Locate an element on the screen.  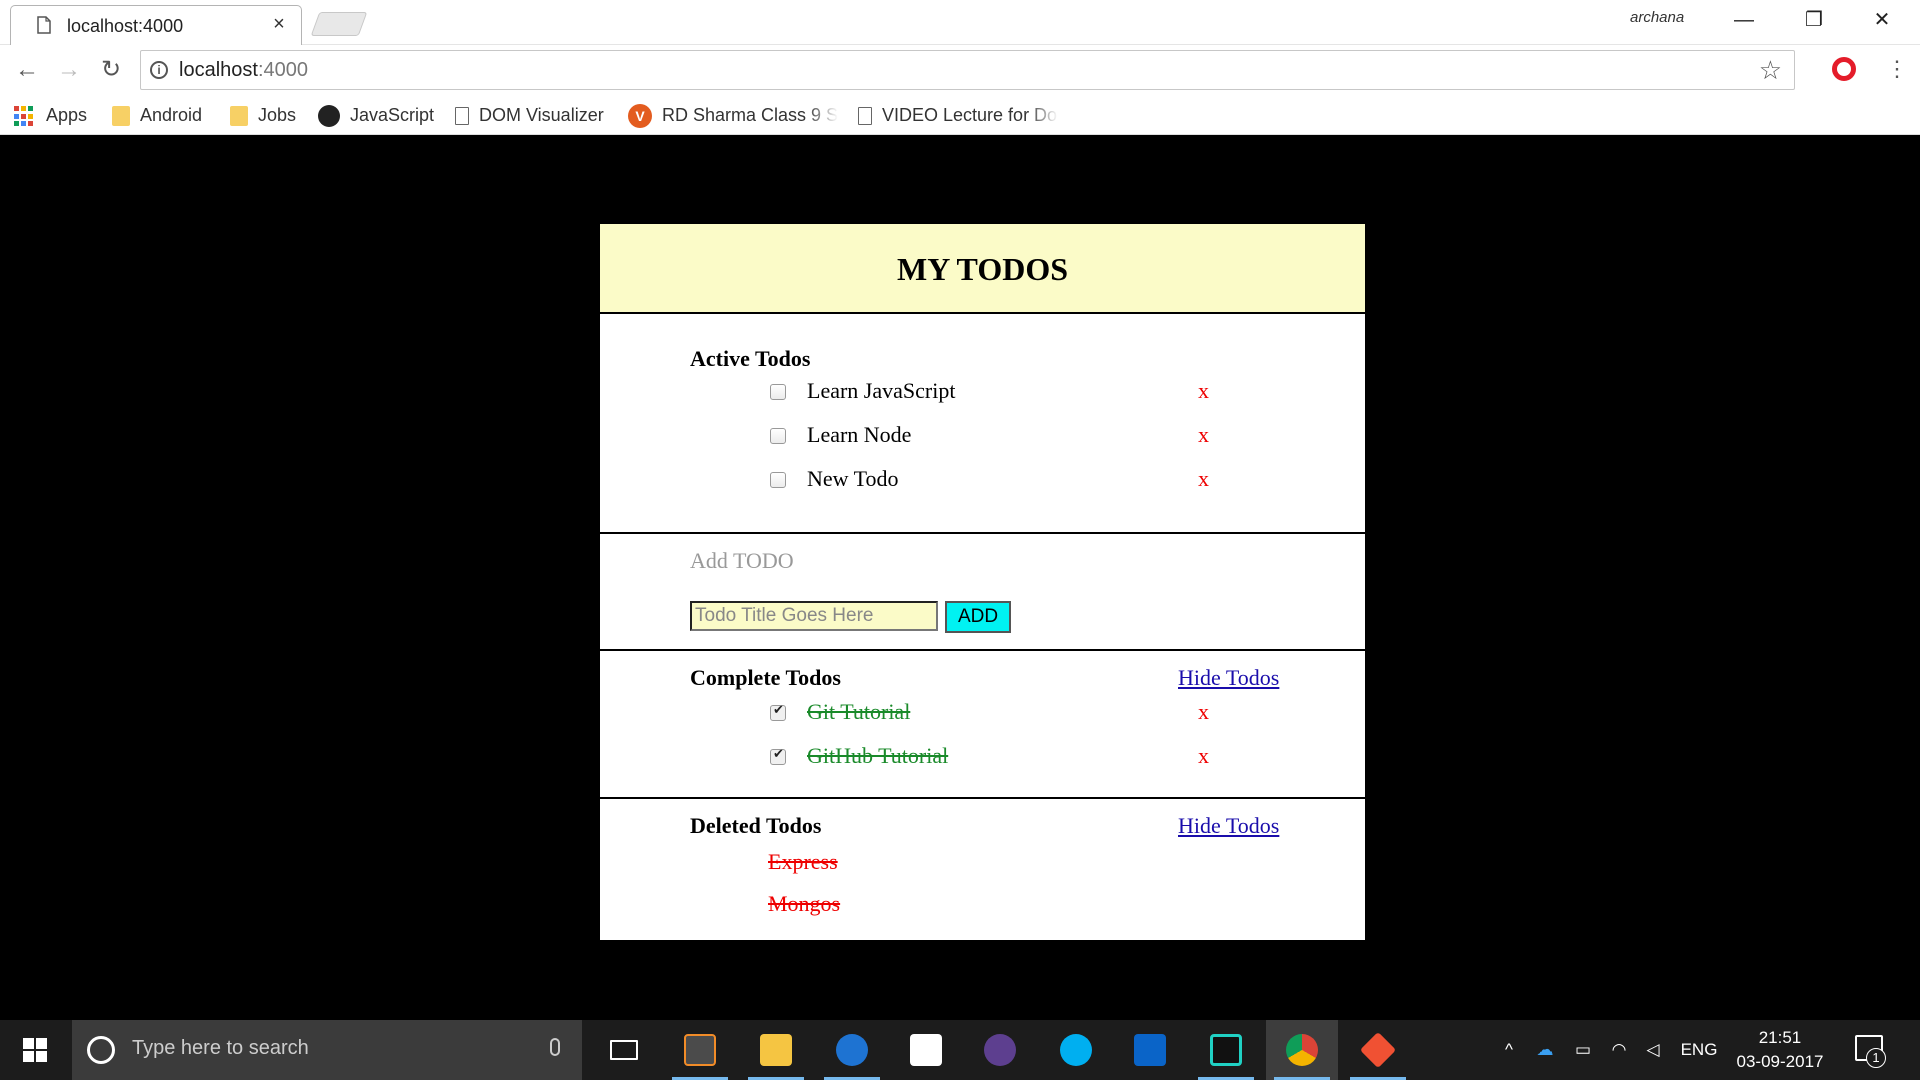
todo-title-input is located at coordinates (814, 616).